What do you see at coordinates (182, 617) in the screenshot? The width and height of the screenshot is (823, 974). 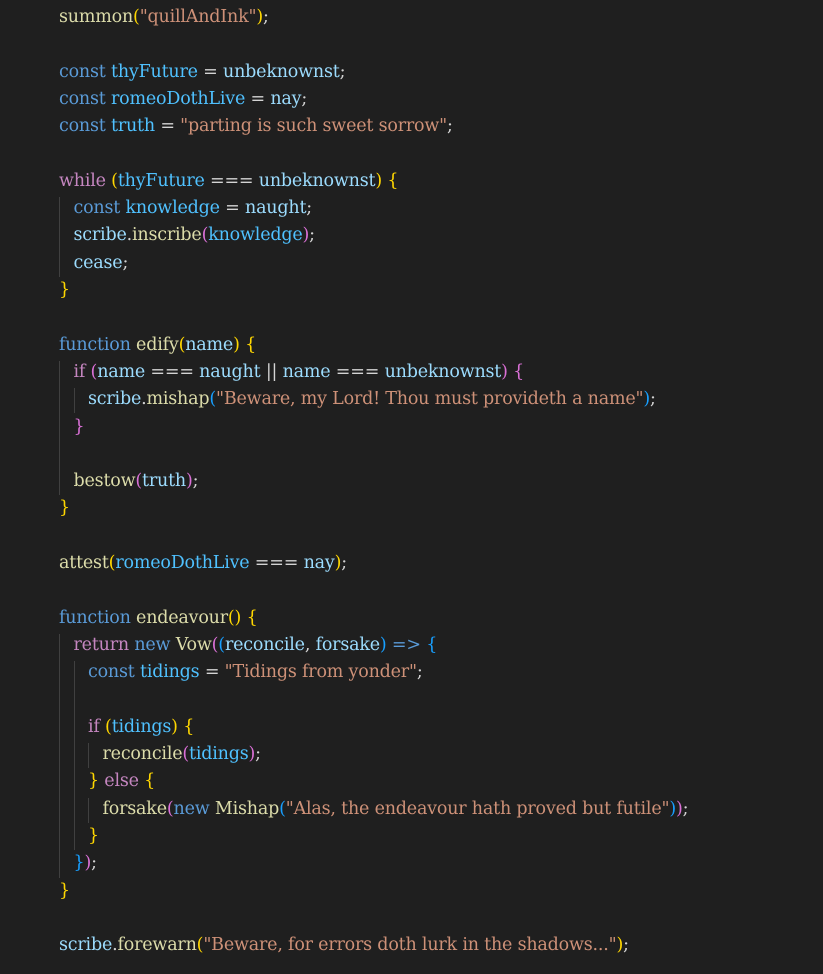 I see `code-token: endeavour` at bounding box center [182, 617].